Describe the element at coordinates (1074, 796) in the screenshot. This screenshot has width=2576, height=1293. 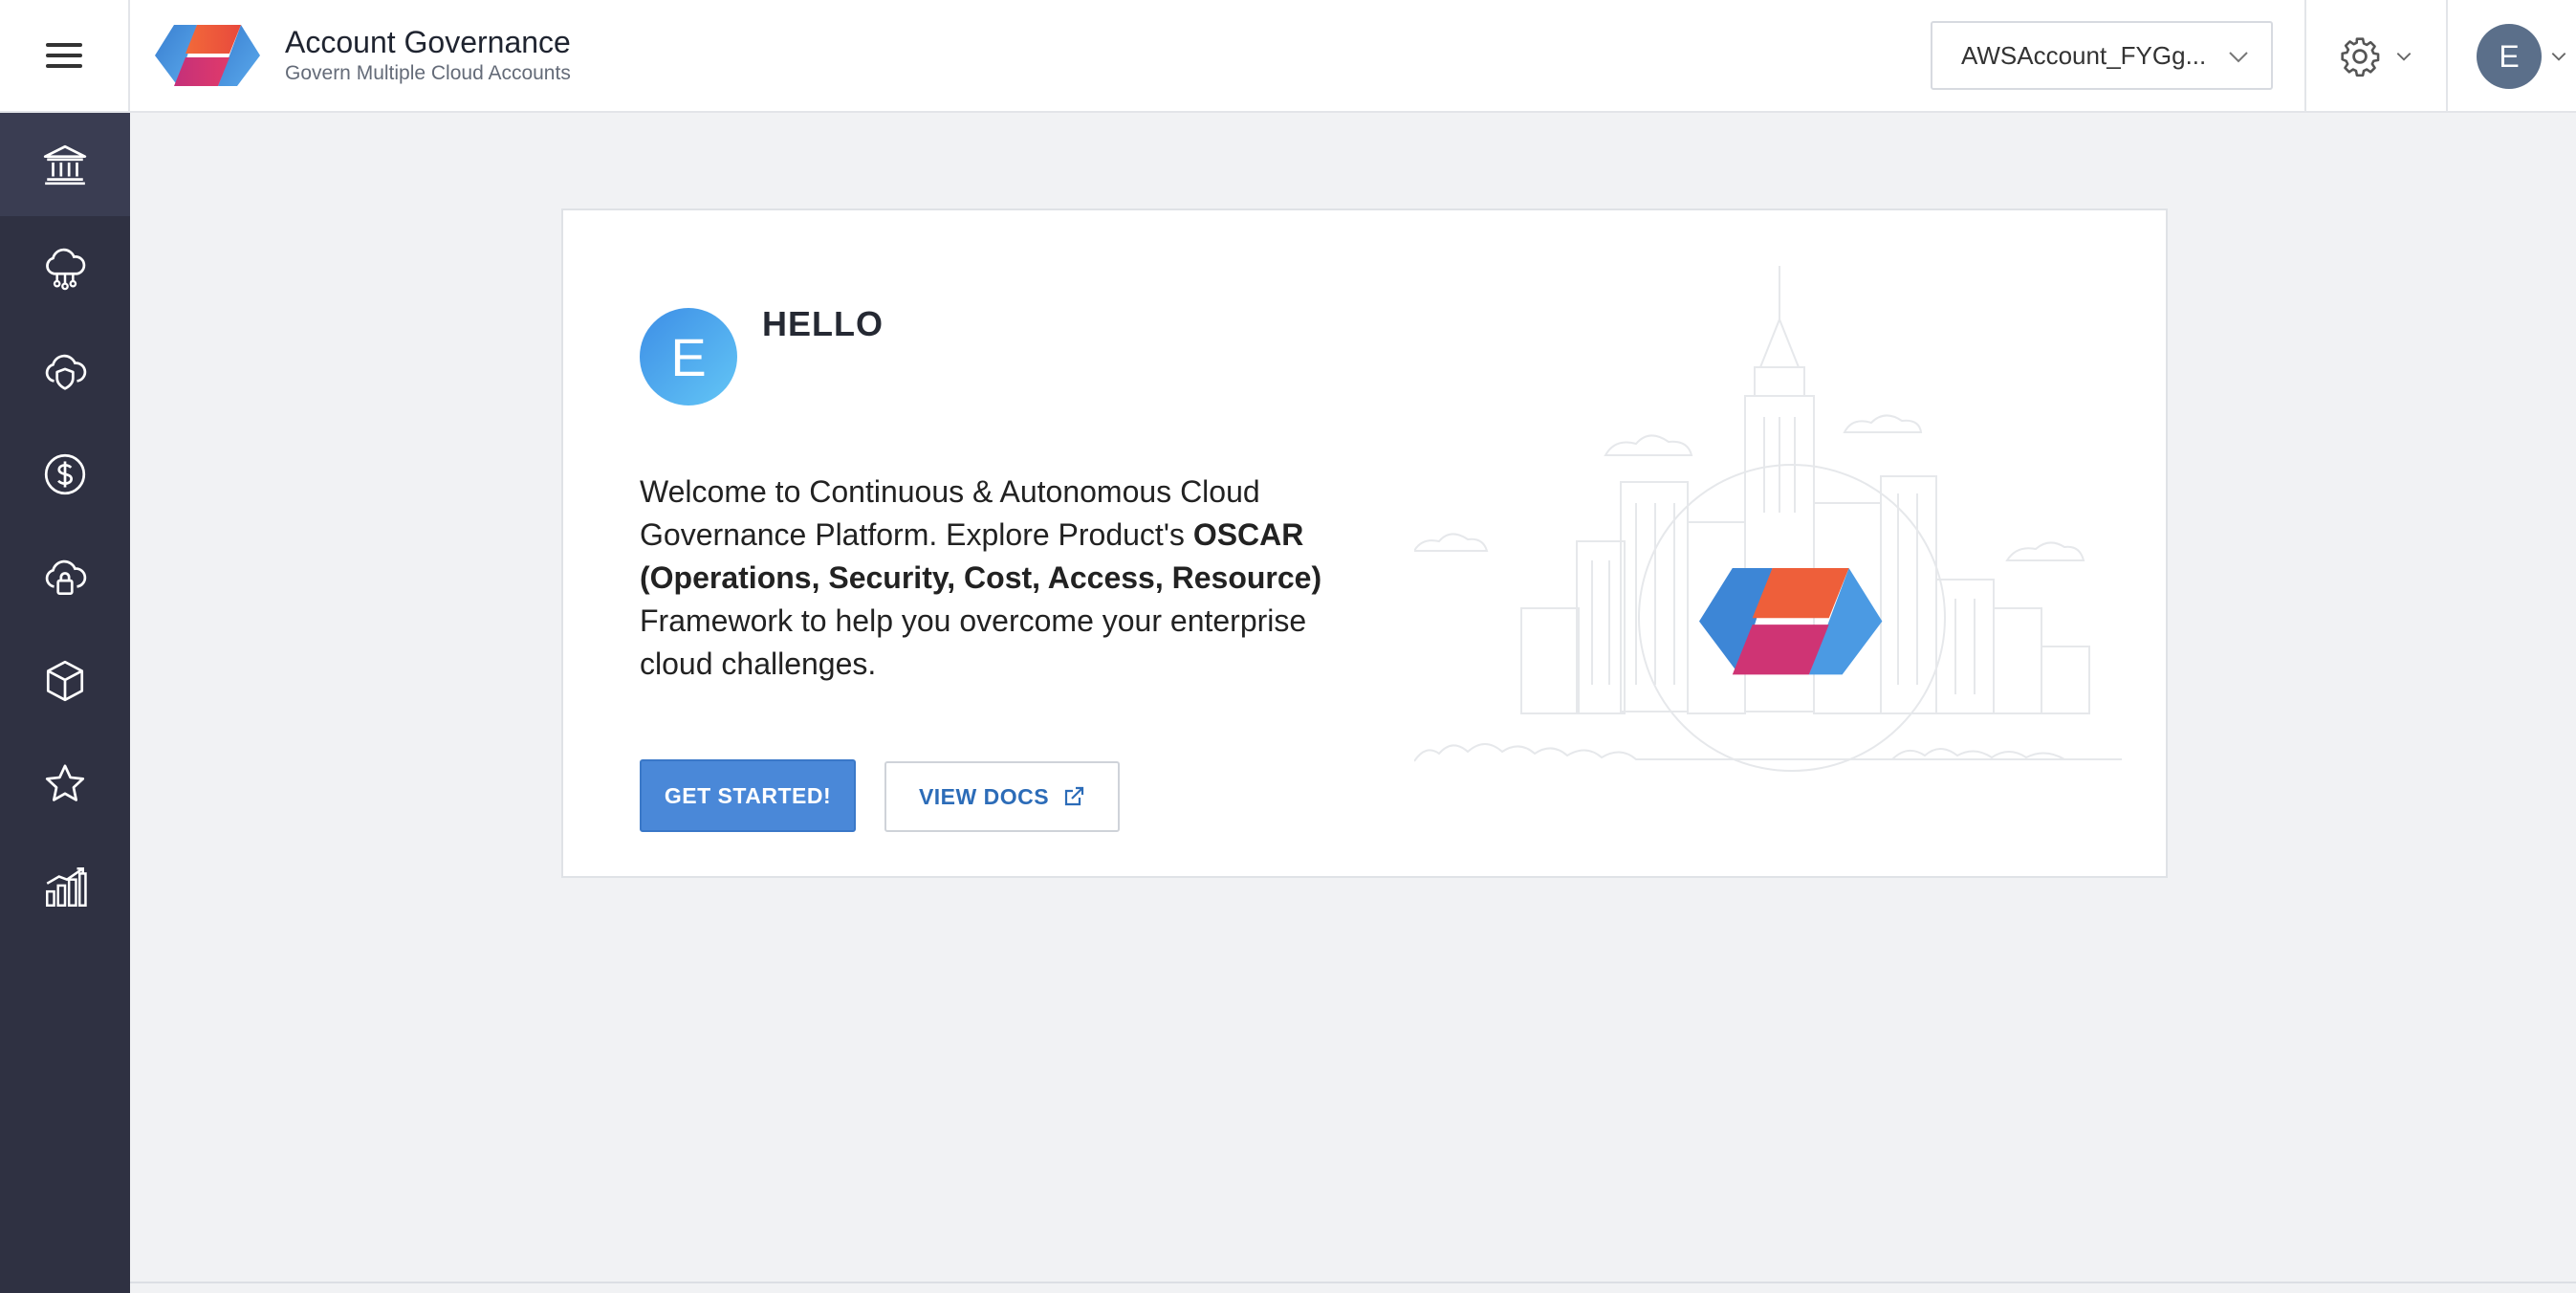
I see `external-link-icon` at that location.